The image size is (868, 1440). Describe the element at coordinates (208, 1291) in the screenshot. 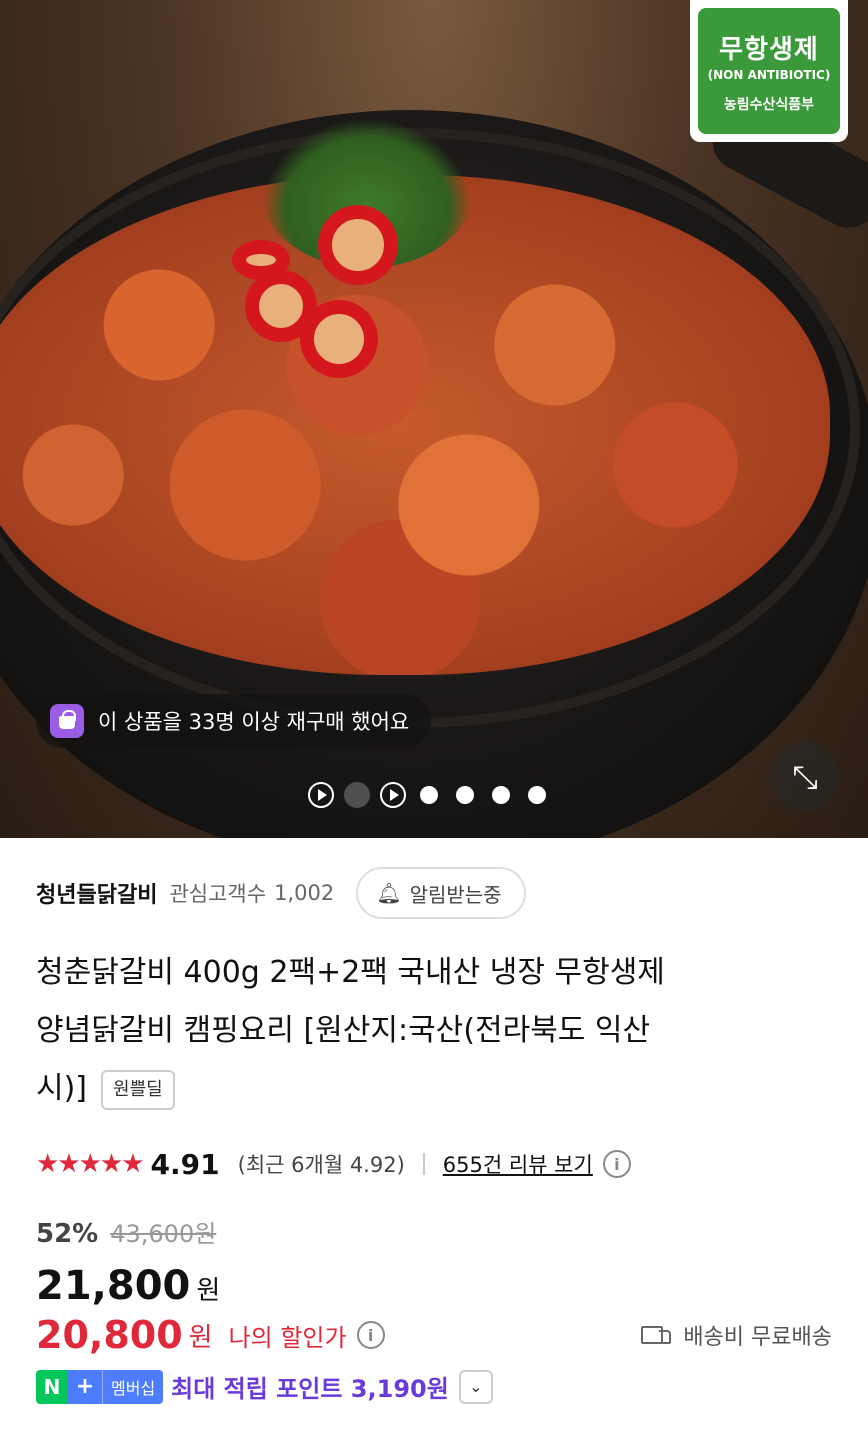

I see `sale-price-unit: 원` at that location.